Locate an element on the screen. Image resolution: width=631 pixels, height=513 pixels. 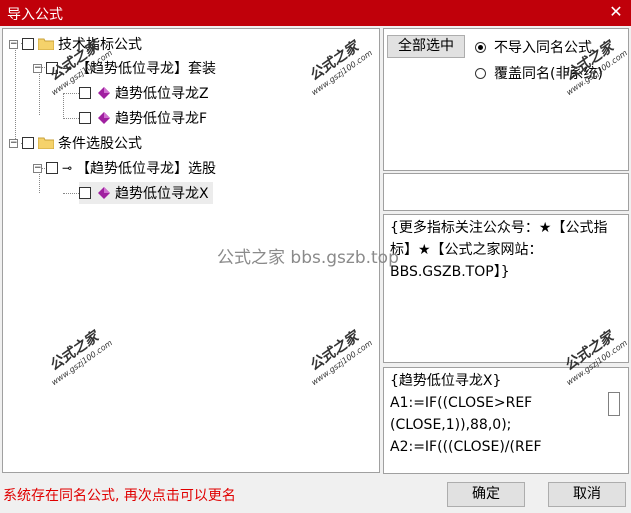
tree-item-row: 趋势低位寻龙F is located at coordinates (143, 118).